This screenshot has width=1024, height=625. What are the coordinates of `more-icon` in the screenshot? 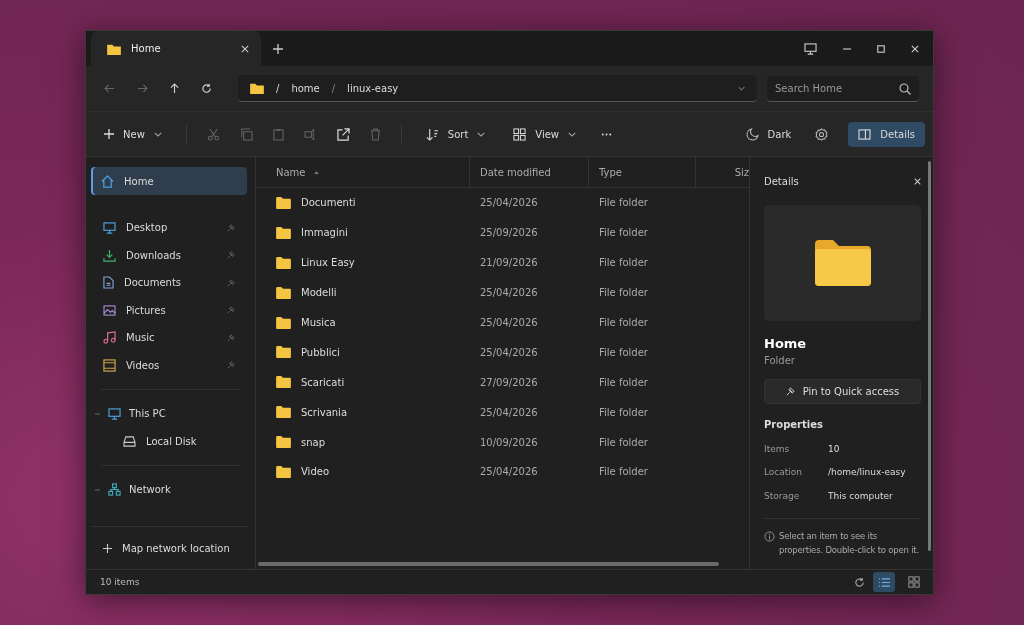 It's located at (607, 134).